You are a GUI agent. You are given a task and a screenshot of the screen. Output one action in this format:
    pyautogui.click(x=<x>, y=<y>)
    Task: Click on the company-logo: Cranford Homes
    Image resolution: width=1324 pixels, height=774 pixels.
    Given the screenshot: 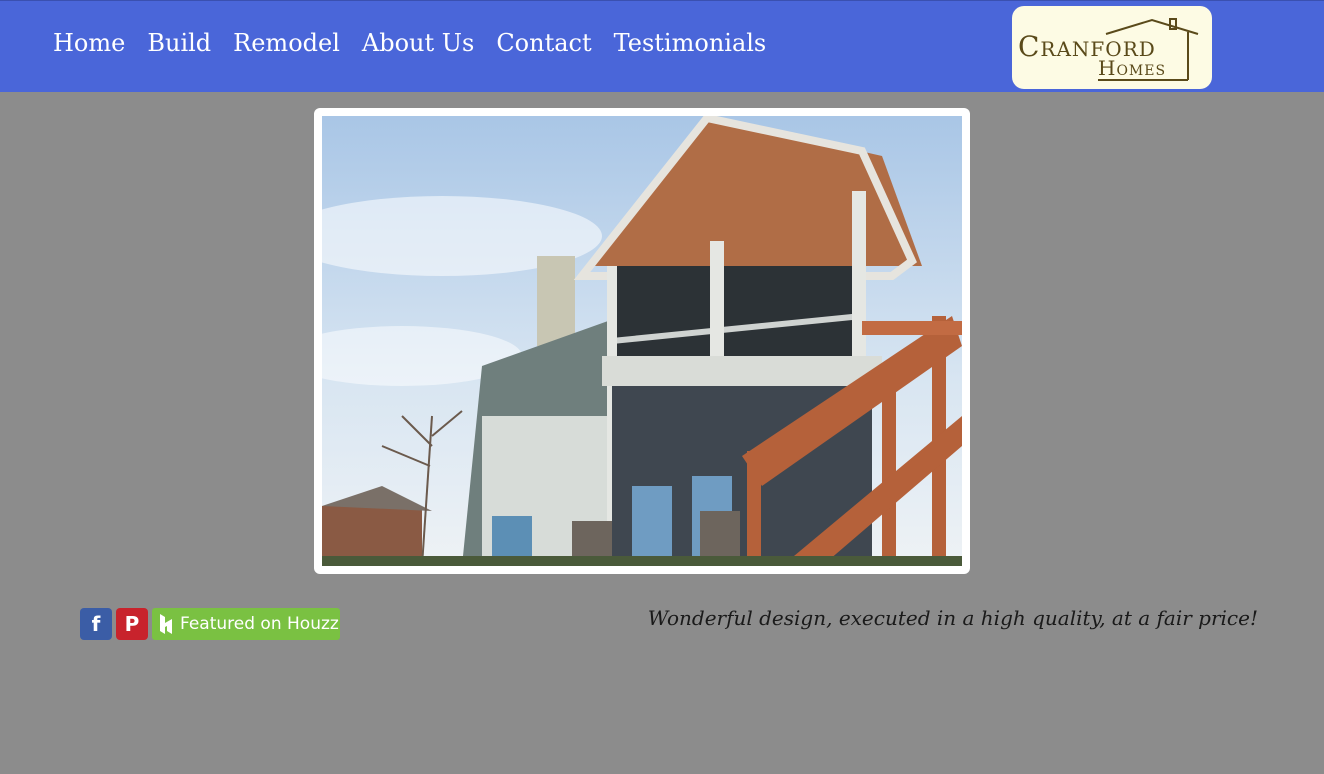 What is the action you would take?
    pyautogui.click(x=1112, y=47)
    